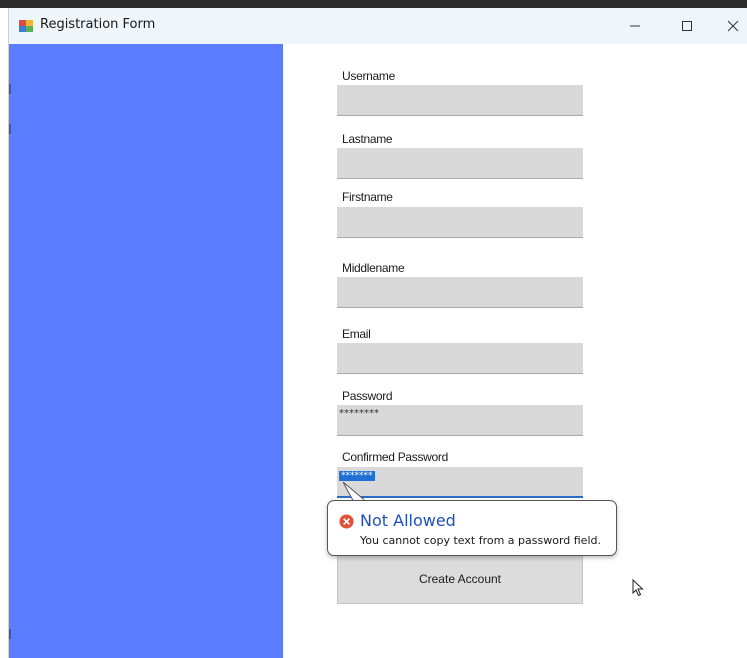 This screenshot has height=658, width=747. What do you see at coordinates (460, 358) in the screenshot?
I see `email-field` at bounding box center [460, 358].